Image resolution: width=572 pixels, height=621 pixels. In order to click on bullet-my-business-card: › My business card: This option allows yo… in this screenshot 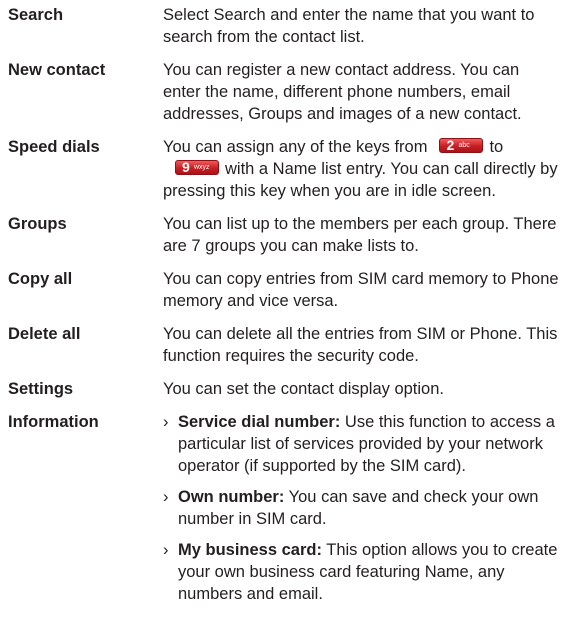, I will do `click(362, 572)`.